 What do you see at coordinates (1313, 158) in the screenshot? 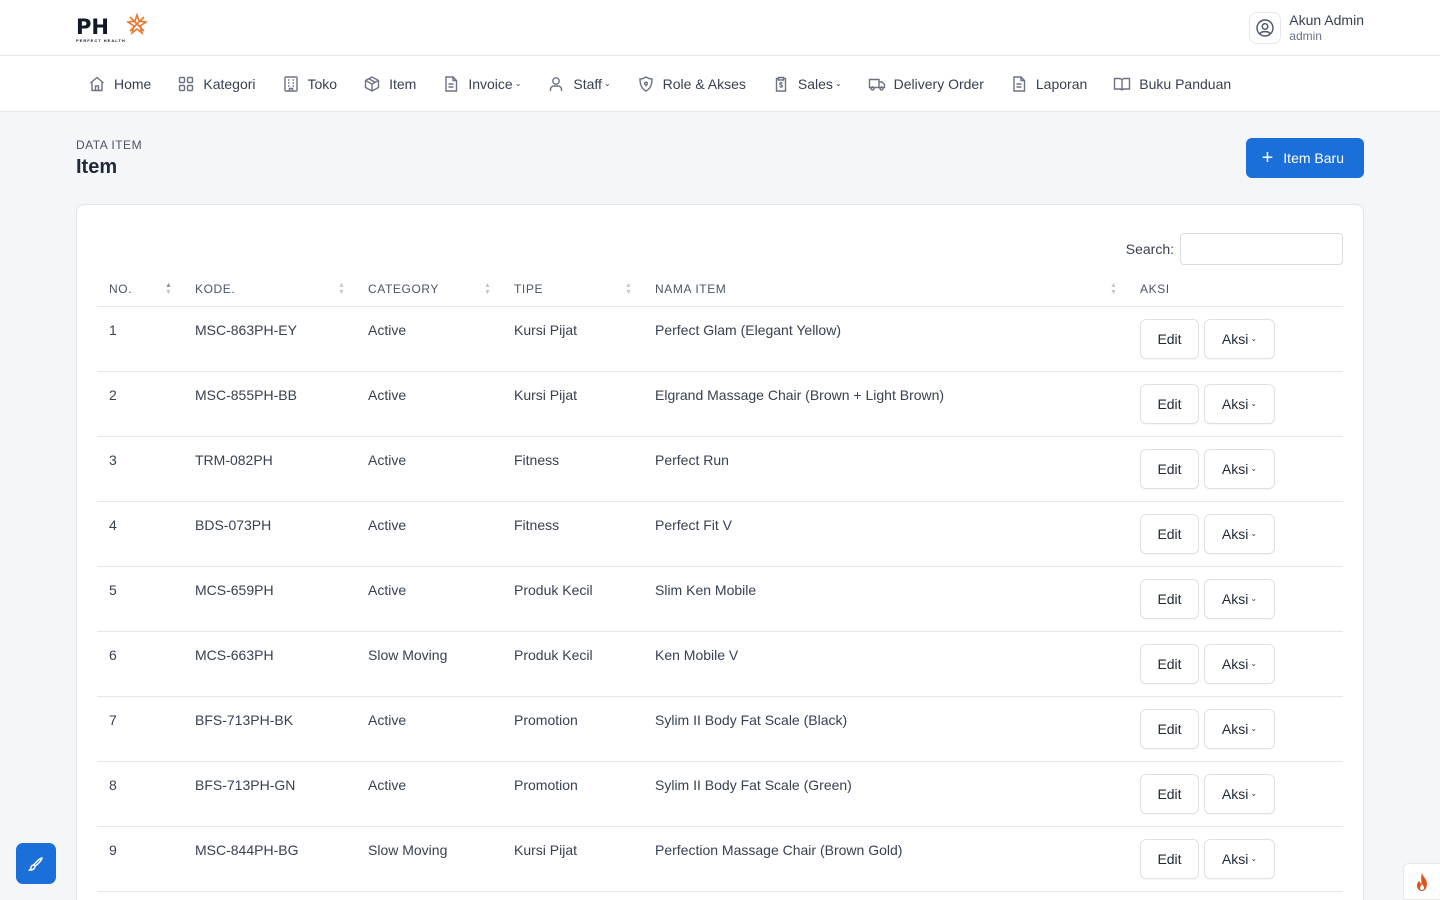
I see `new-item-label: Item Baru` at bounding box center [1313, 158].